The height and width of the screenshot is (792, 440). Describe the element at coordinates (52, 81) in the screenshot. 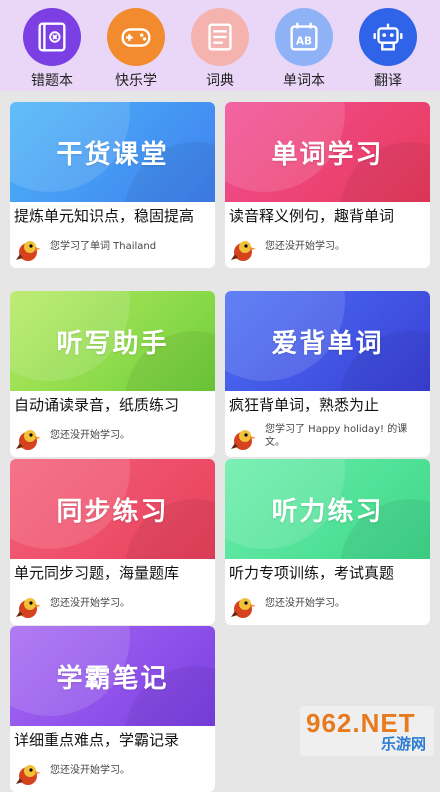

I see `nav-label: 错题本` at that location.